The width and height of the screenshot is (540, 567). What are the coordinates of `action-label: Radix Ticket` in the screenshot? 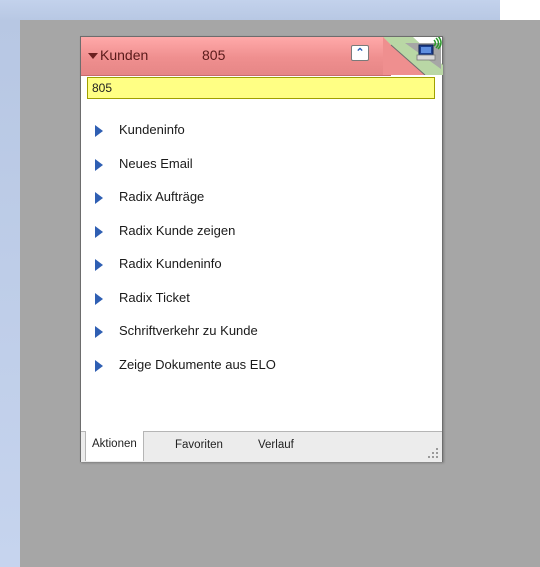 It's located at (154, 297).